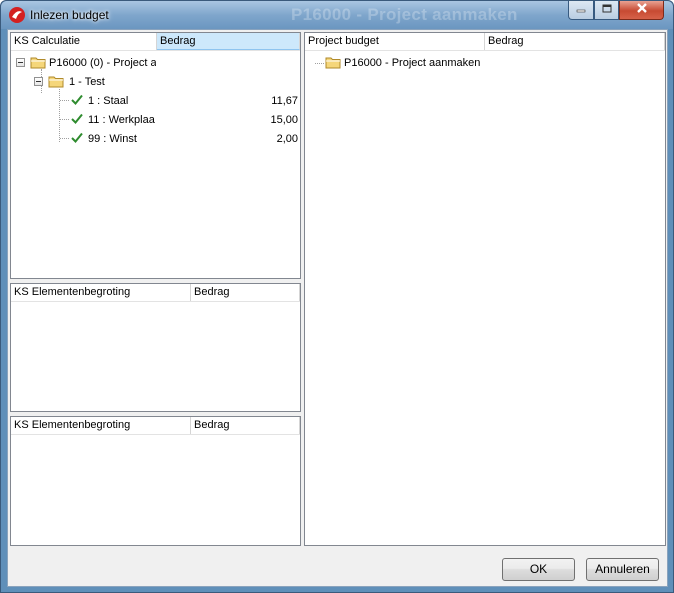 The width and height of the screenshot is (674, 593). Describe the element at coordinates (412, 63) in the screenshot. I see `tree-item-project-root: P16000 - Project aanmaken` at that location.